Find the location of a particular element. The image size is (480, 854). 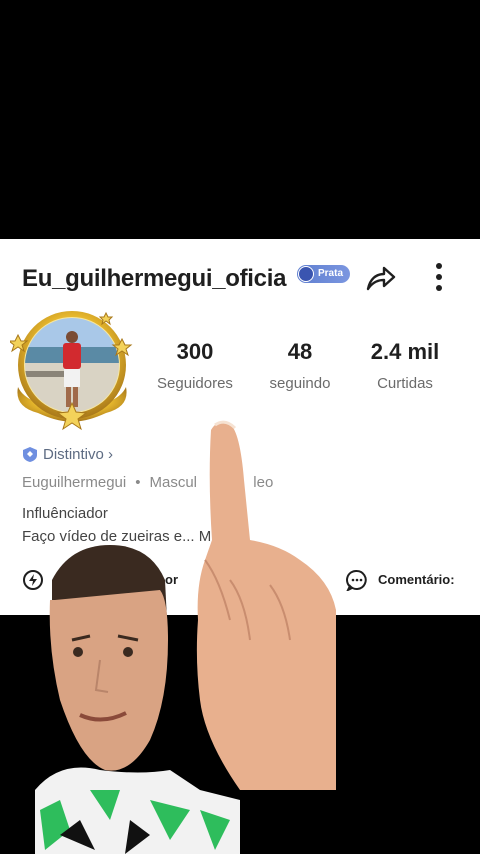

badge-icon is located at coordinates (306, 274).